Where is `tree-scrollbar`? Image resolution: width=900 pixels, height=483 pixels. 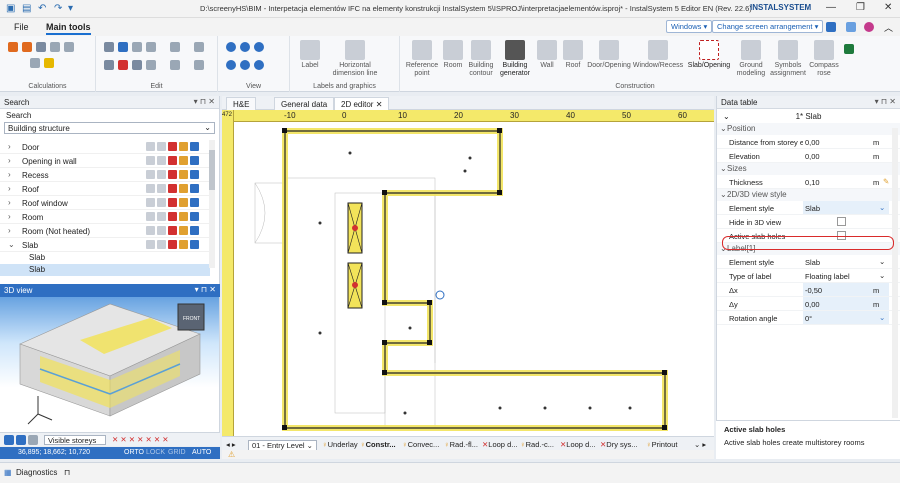
tree-scrollbar is located at coordinates (212, 204).